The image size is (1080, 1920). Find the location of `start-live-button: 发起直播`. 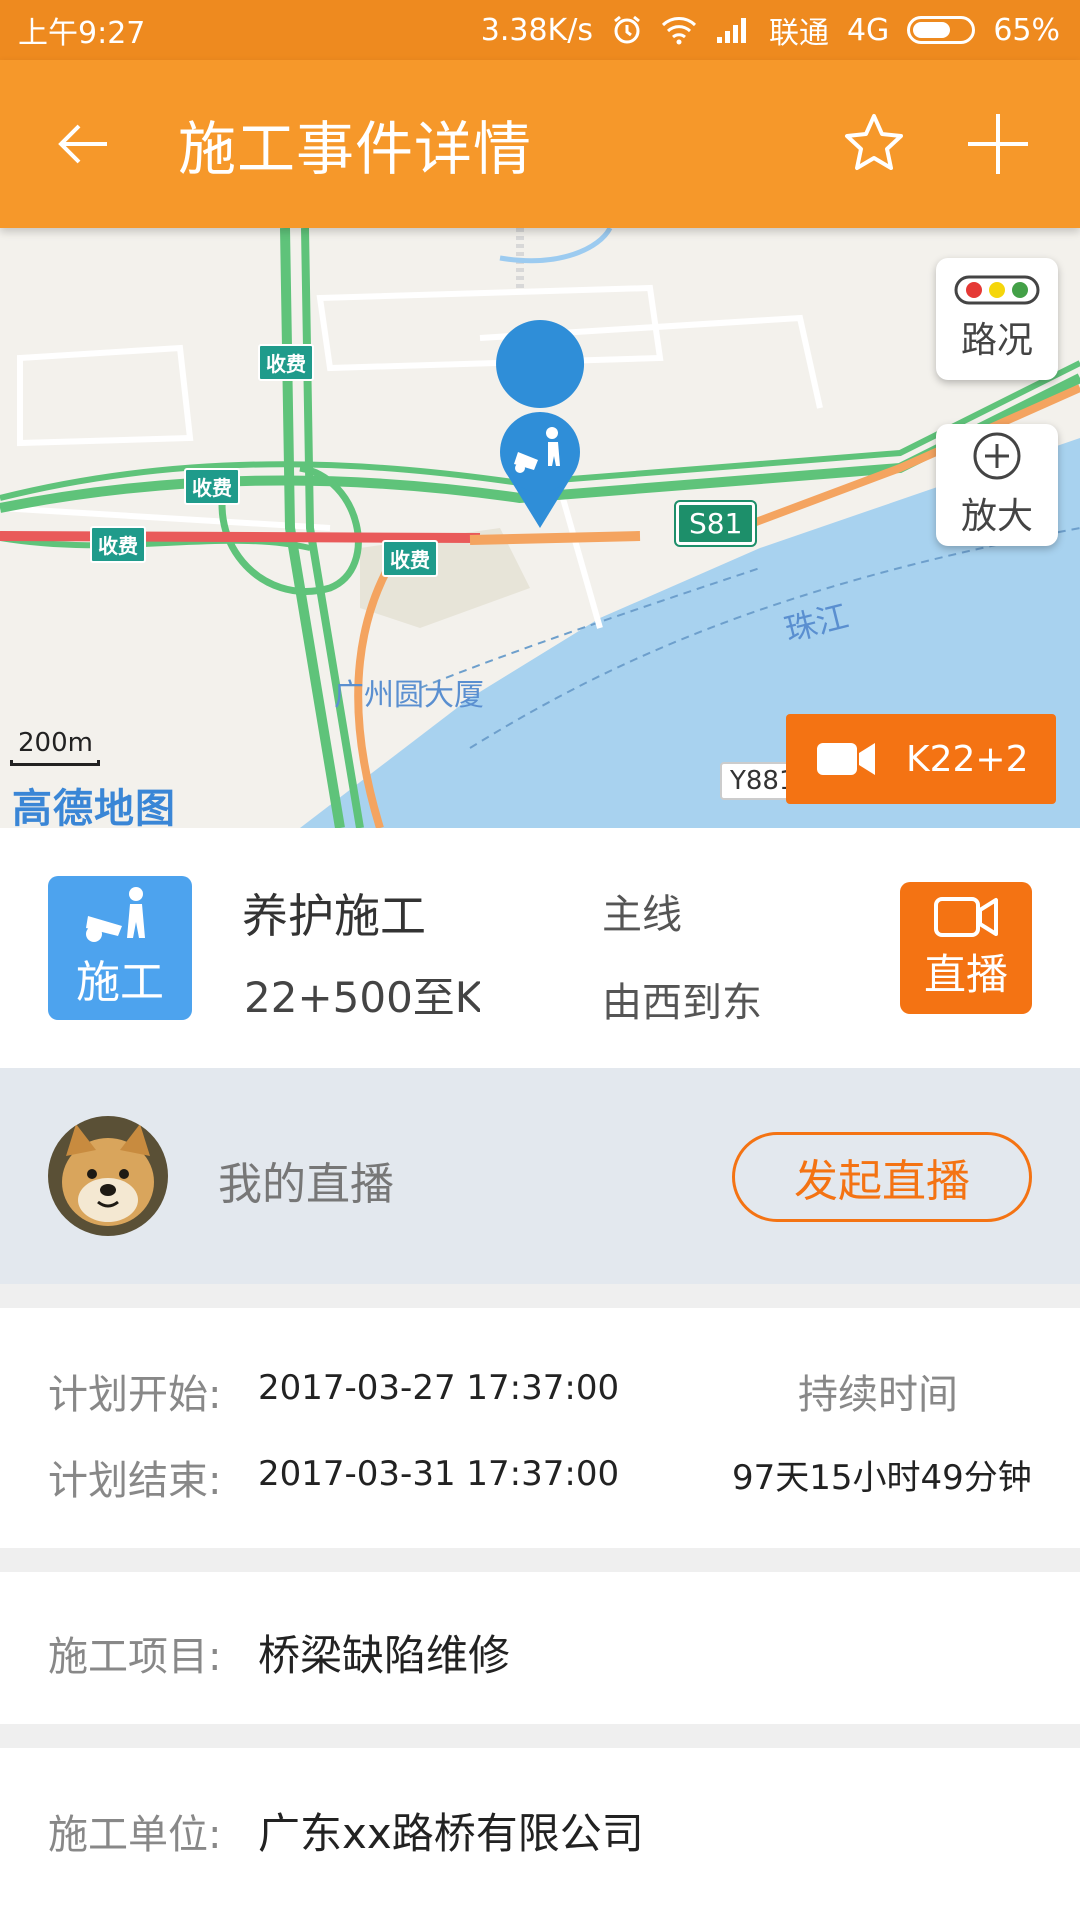

start-live-button: 发起直播 is located at coordinates (882, 1177).